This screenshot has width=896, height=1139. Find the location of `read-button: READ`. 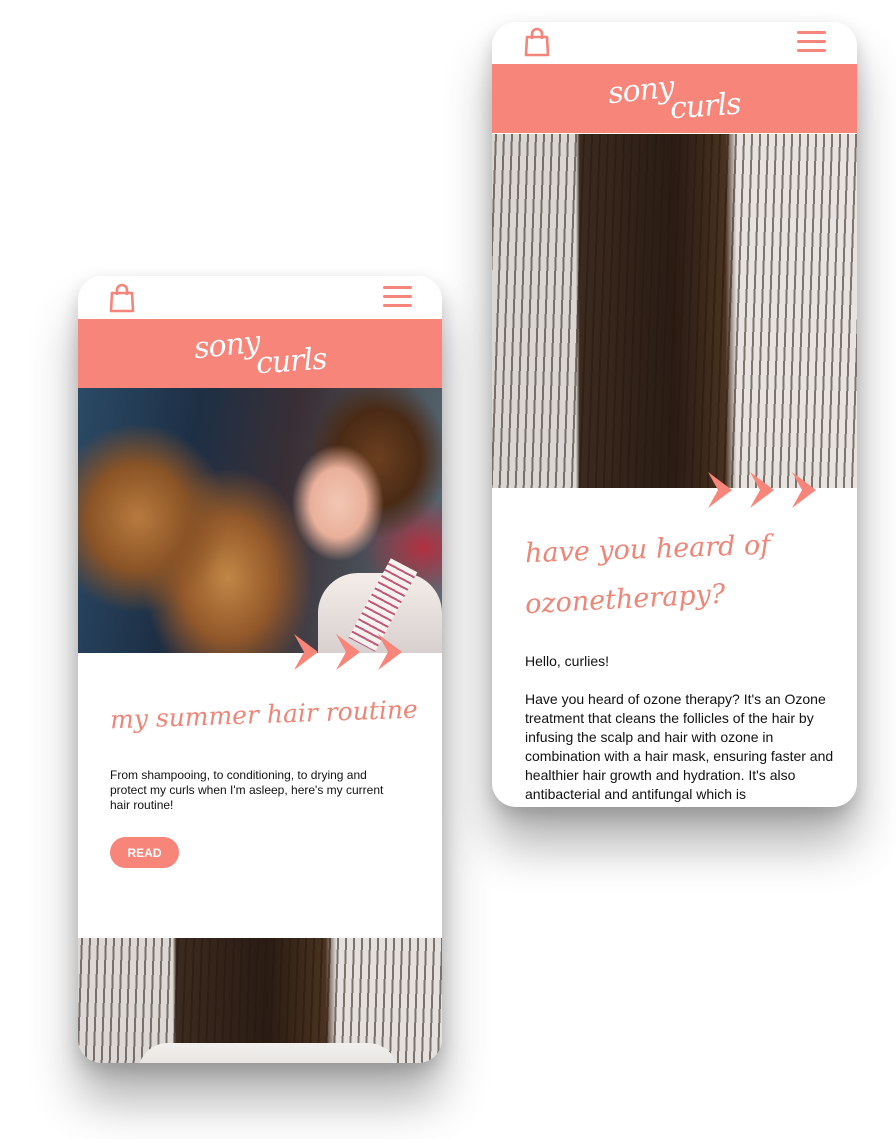

read-button: READ is located at coordinates (144, 852).